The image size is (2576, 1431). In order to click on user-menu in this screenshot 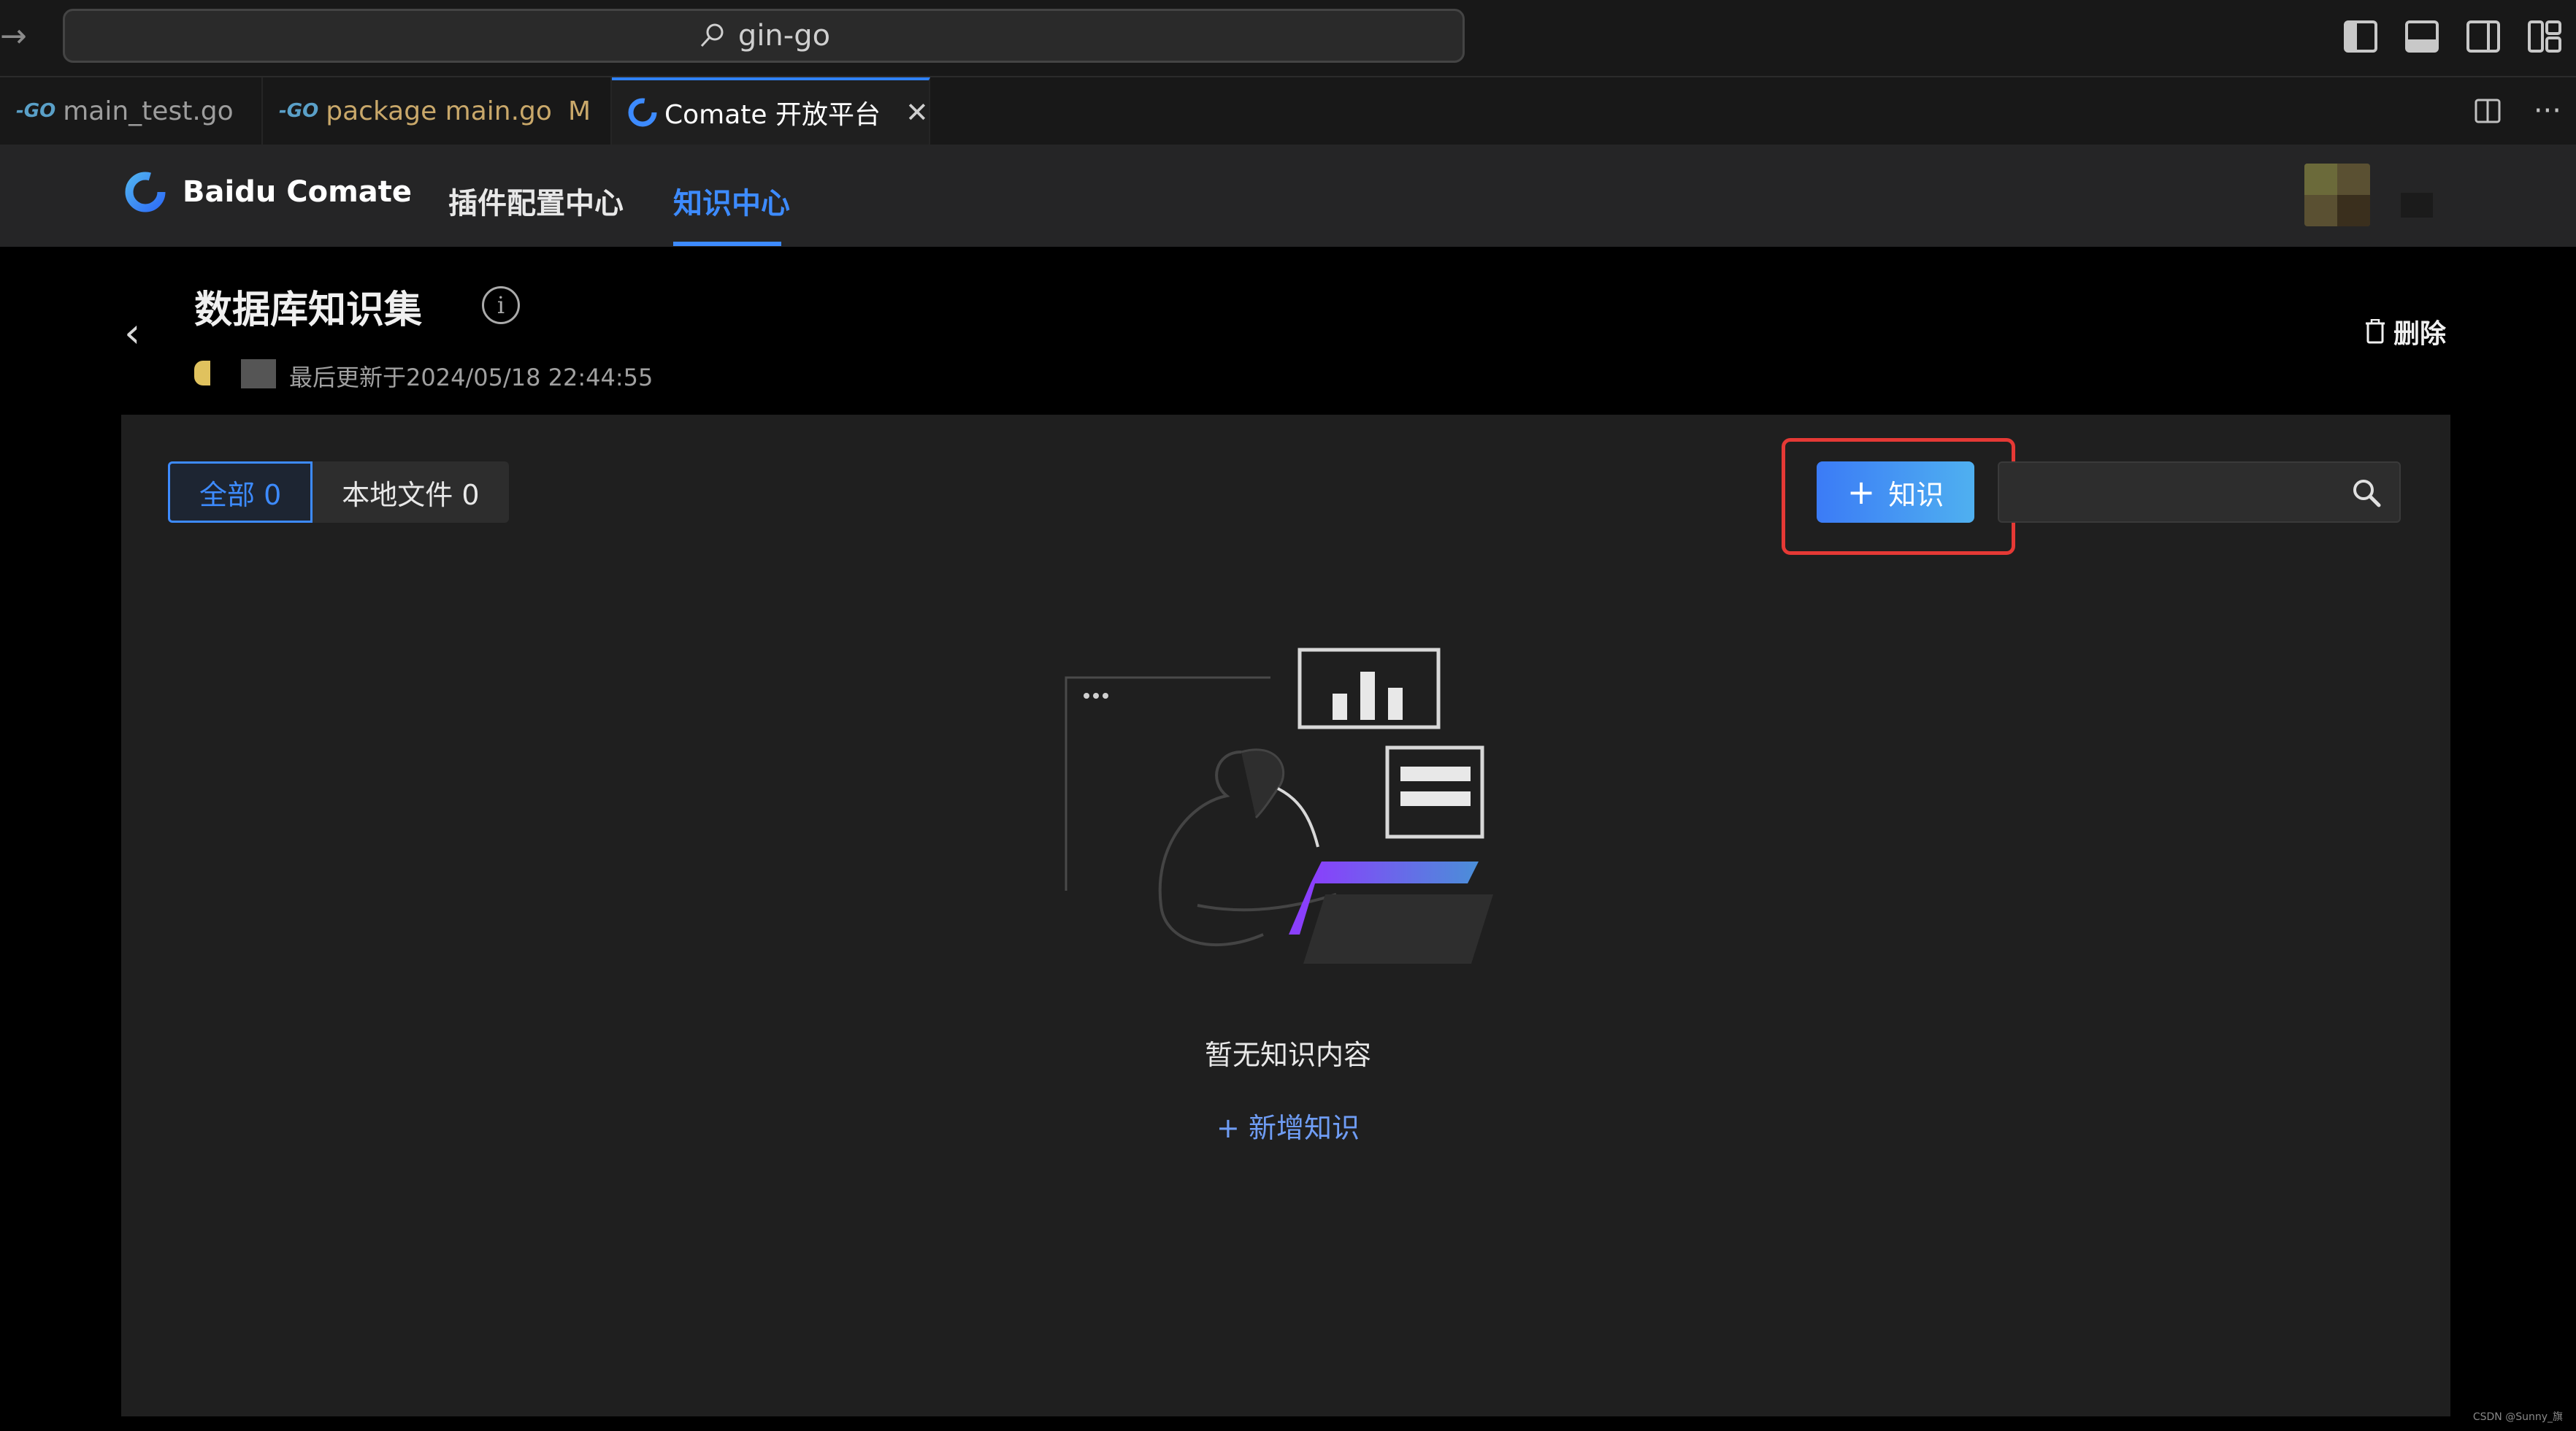, I will do `click(2417, 206)`.